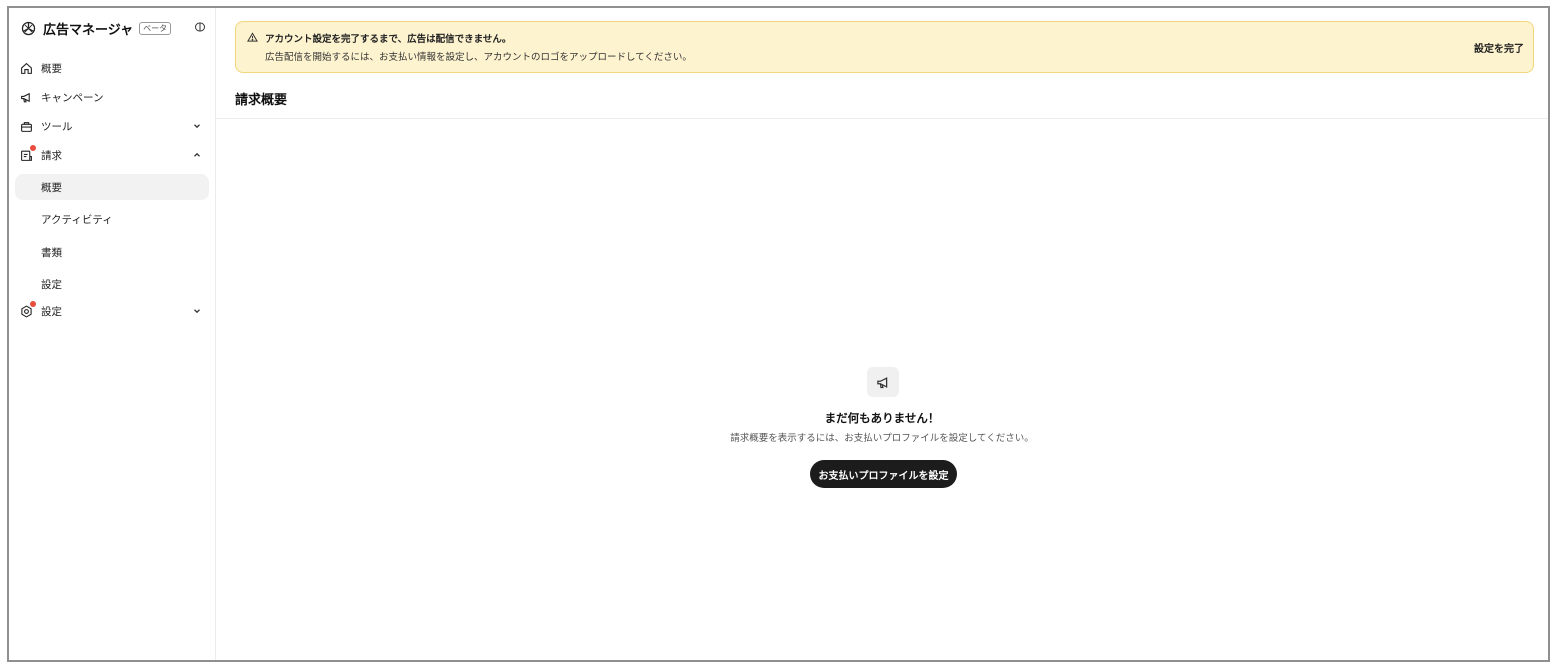  Describe the element at coordinates (261, 100) in the screenshot. I see `page-title: 請求概要` at that location.